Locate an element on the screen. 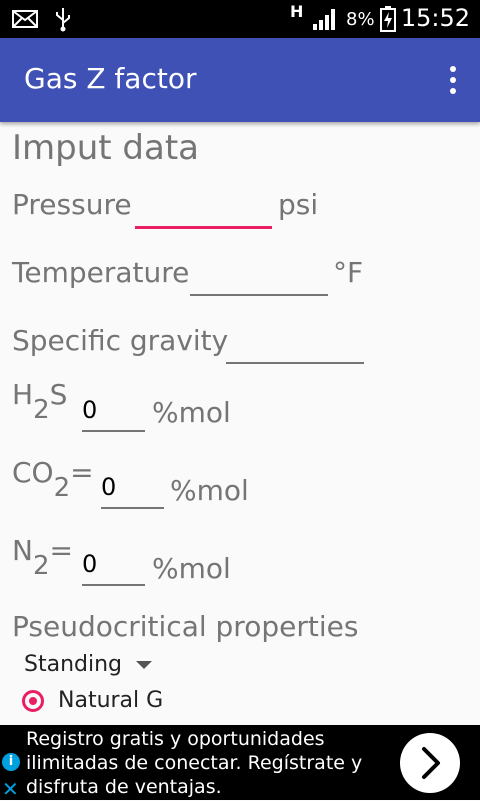 The height and width of the screenshot is (801, 480). pseudocritical-heading: Pseudocritical properties is located at coordinates (185, 626).